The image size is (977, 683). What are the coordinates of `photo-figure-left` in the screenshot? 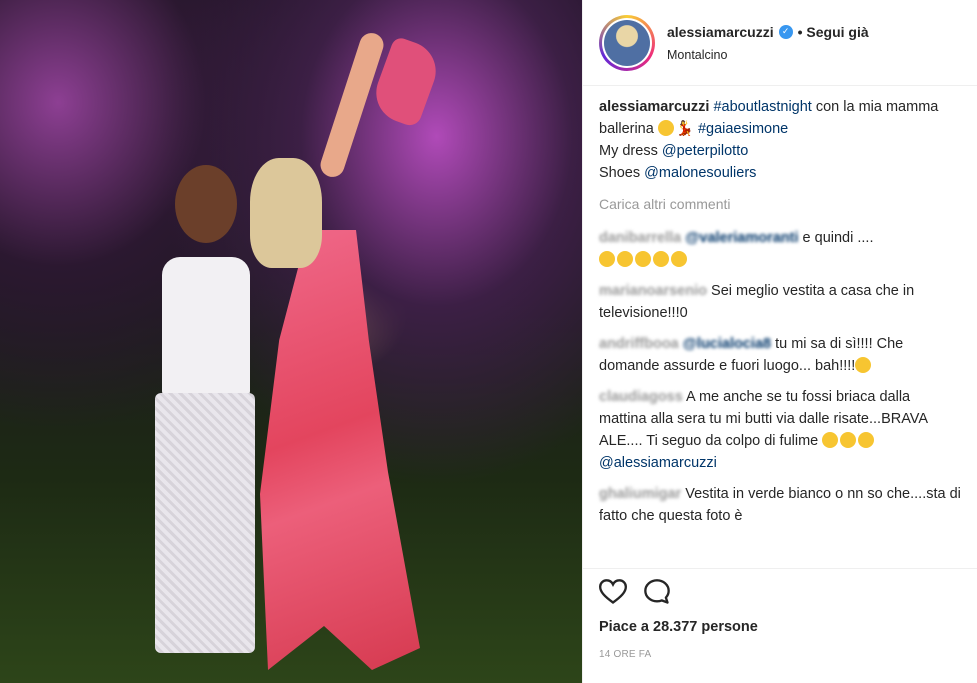 It's located at (205, 410).